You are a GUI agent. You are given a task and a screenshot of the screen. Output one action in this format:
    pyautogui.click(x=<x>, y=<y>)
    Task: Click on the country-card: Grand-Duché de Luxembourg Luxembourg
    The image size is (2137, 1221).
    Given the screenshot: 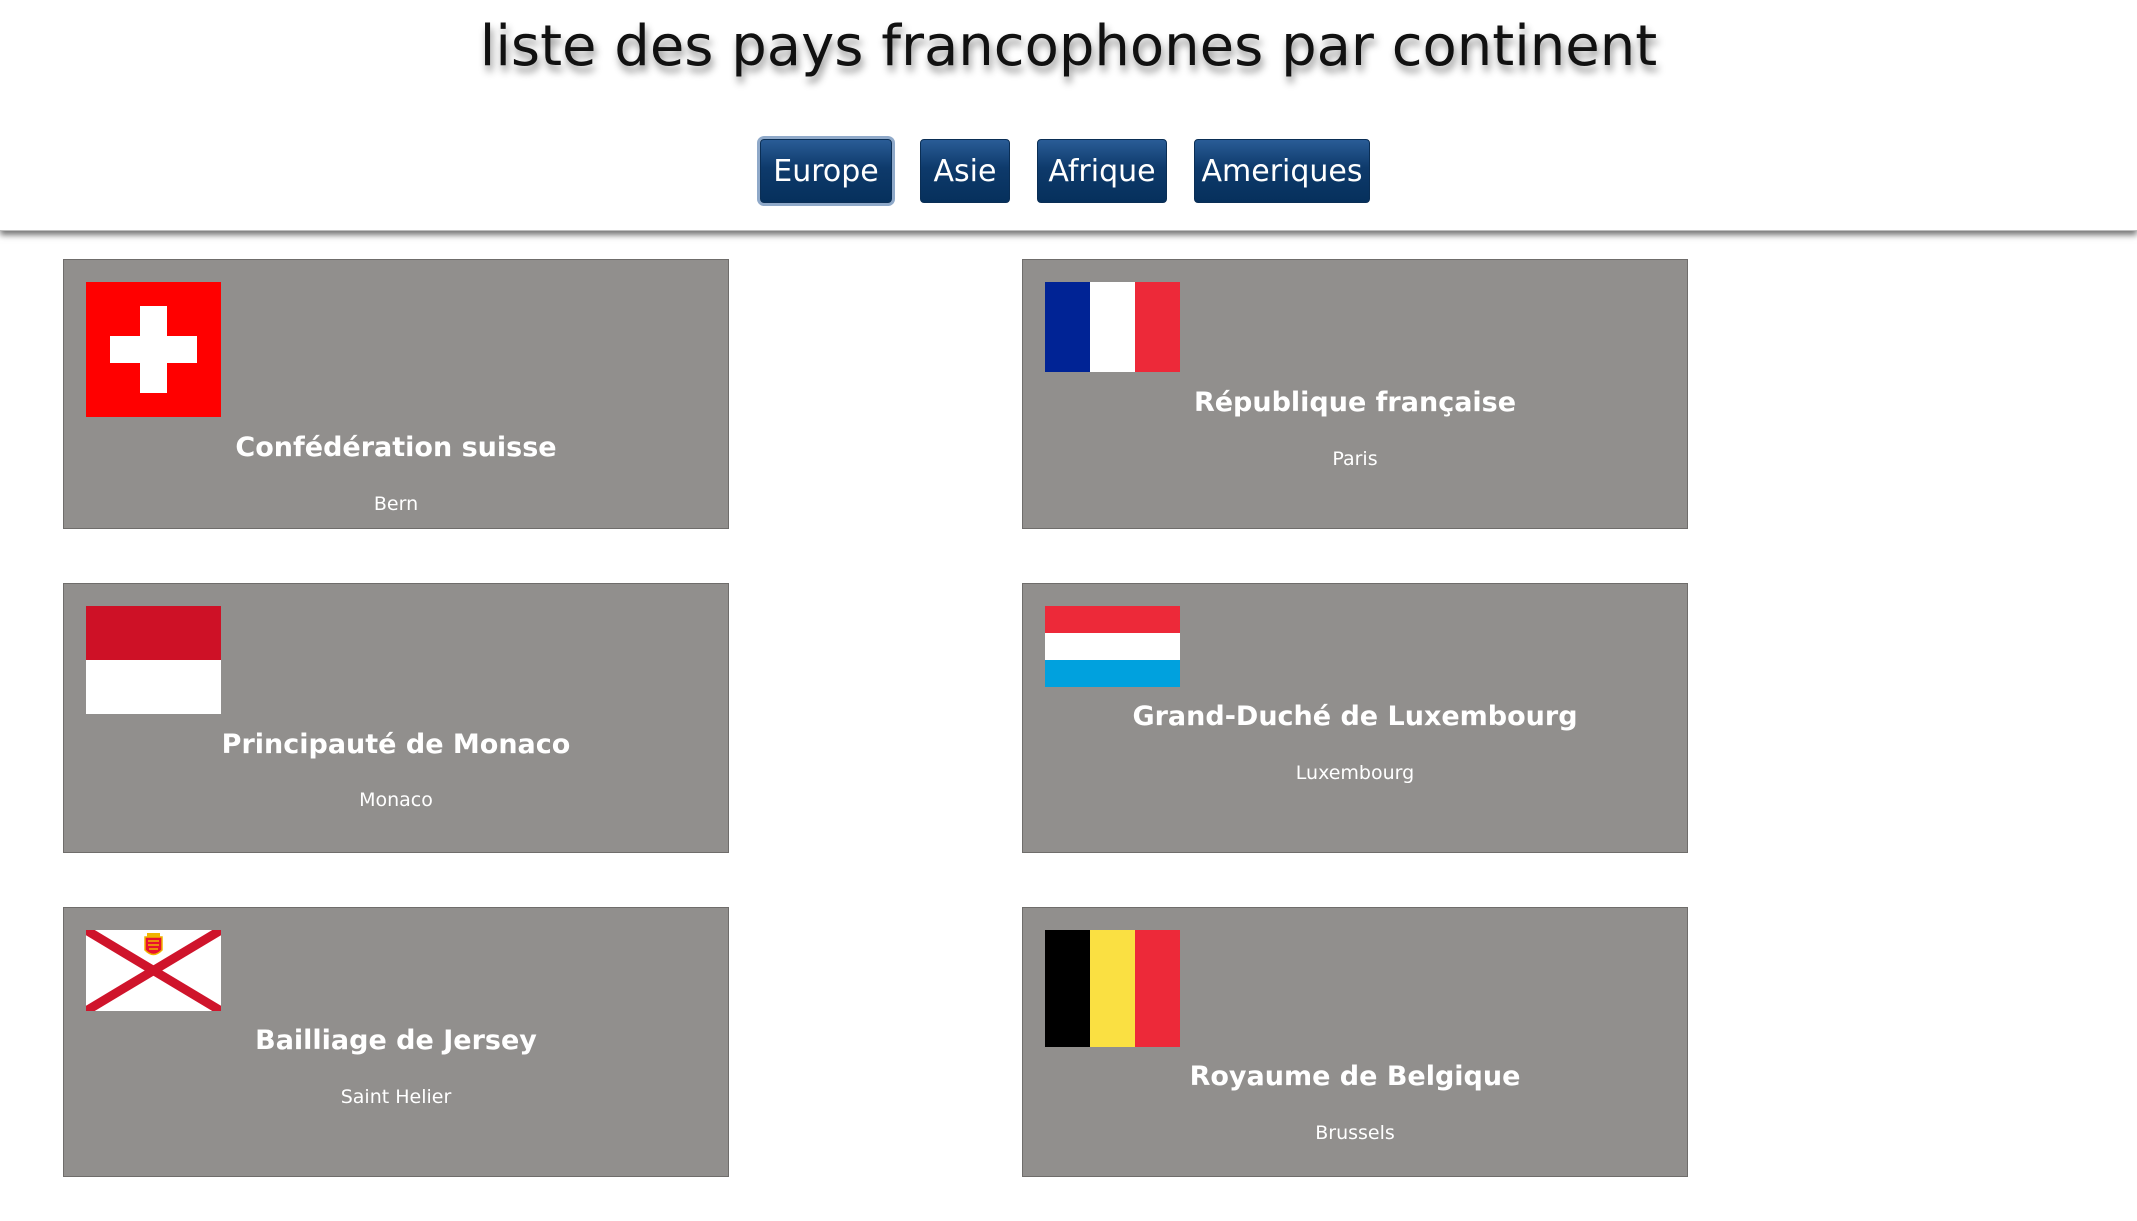 What is the action you would take?
    pyautogui.click(x=1355, y=718)
    